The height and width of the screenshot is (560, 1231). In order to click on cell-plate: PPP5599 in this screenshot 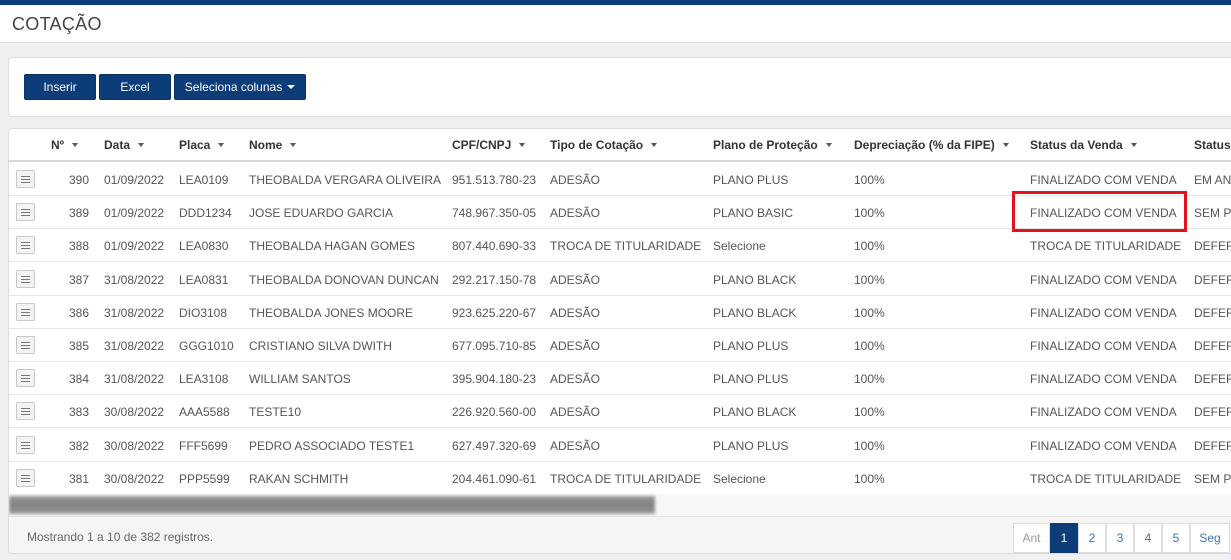, I will do `click(204, 478)`.